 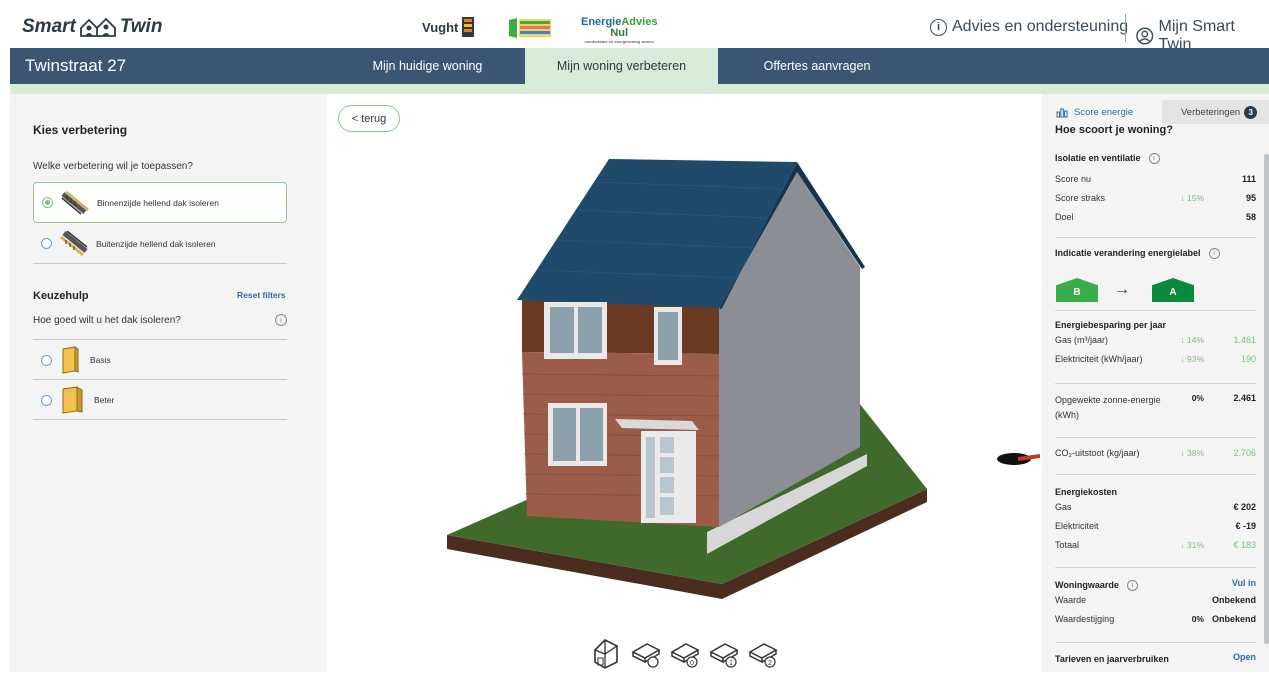 What do you see at coordinates (160, 360) in the screenshot?
I see `material-option-basis: Basis` at bounding box center [160, 360].